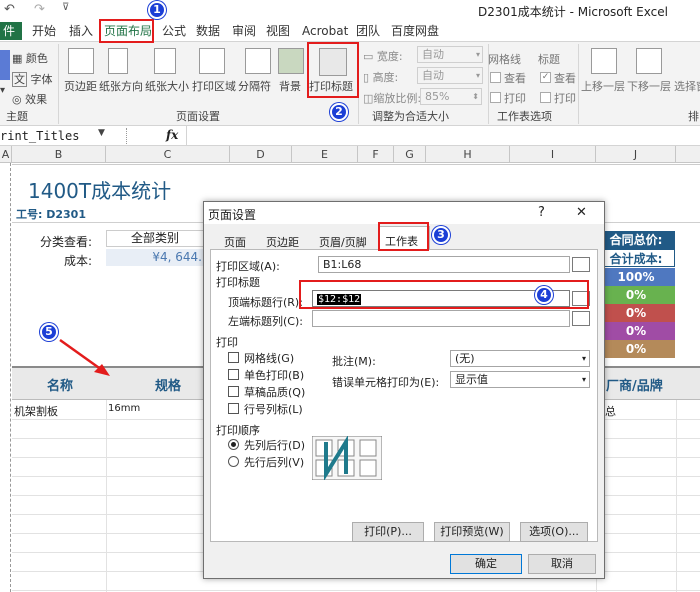  What do you see at coordinates (233, 461) in the screenshot?
I see `over-then-down-radio` at bounding box center [233, 461].